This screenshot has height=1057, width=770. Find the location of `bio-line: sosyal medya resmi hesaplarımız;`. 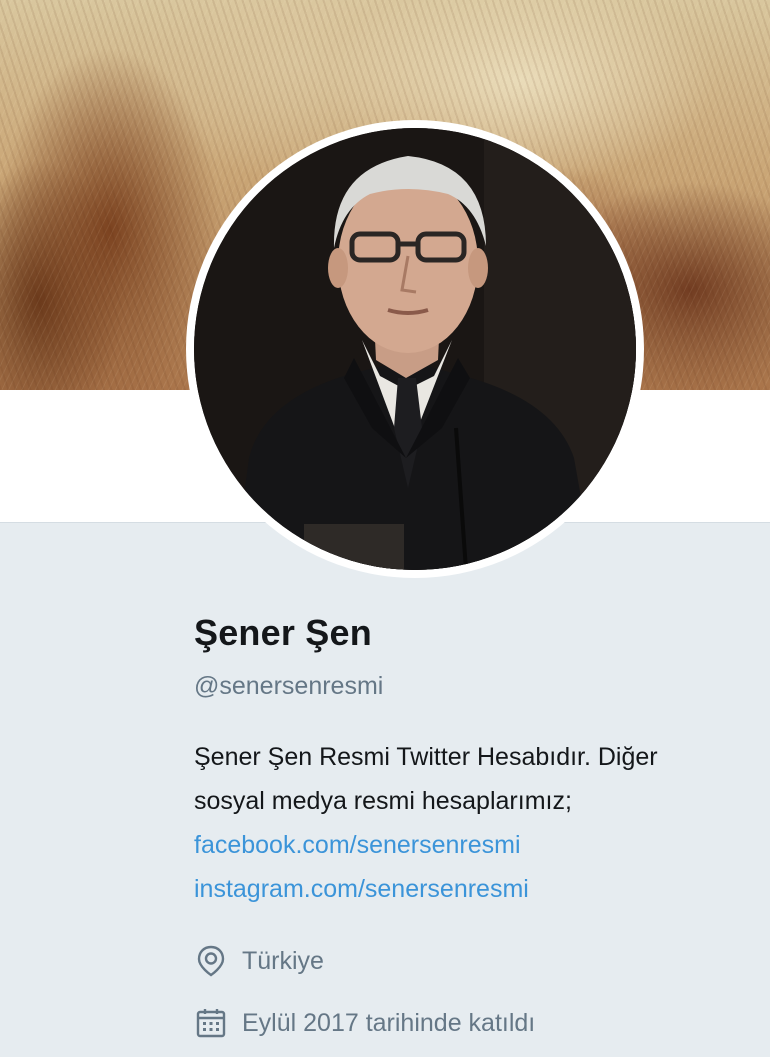

bio-line: sosyal medya resmi hesaplarımız; is located at coordinates (383, 801).